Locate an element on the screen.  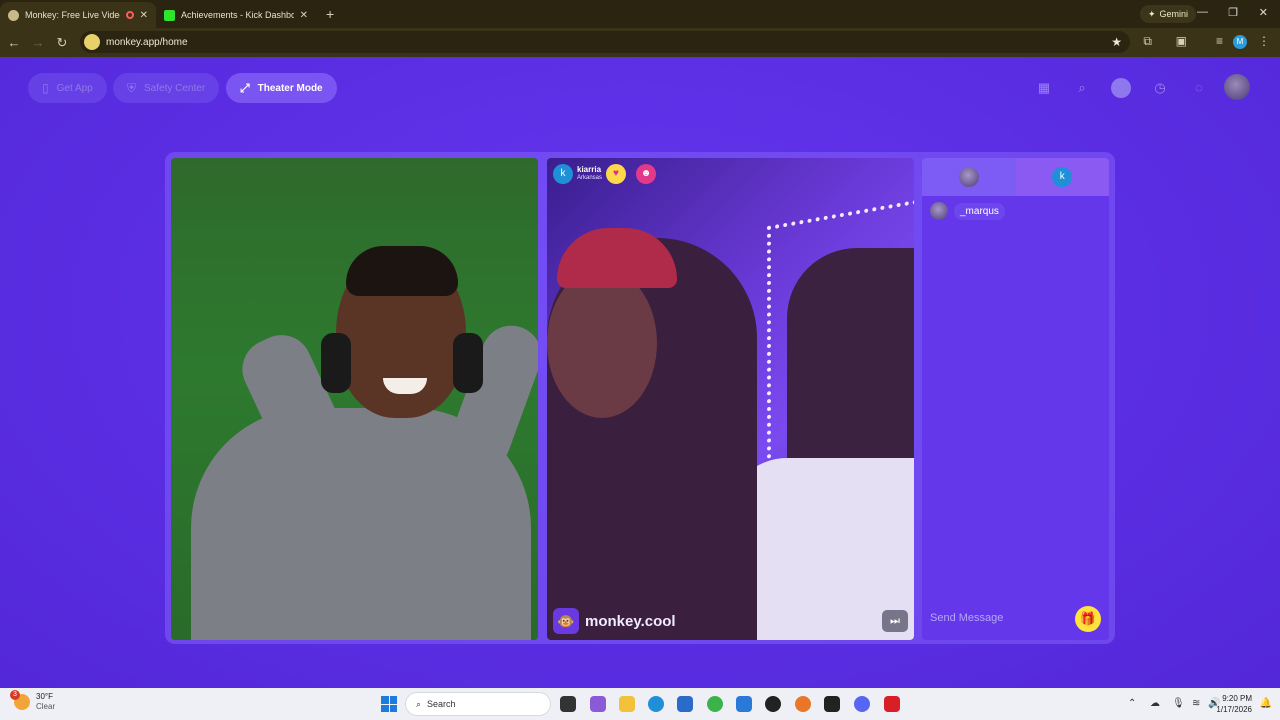
chat-tab-remote: k is located at coordinates (1062, 177).